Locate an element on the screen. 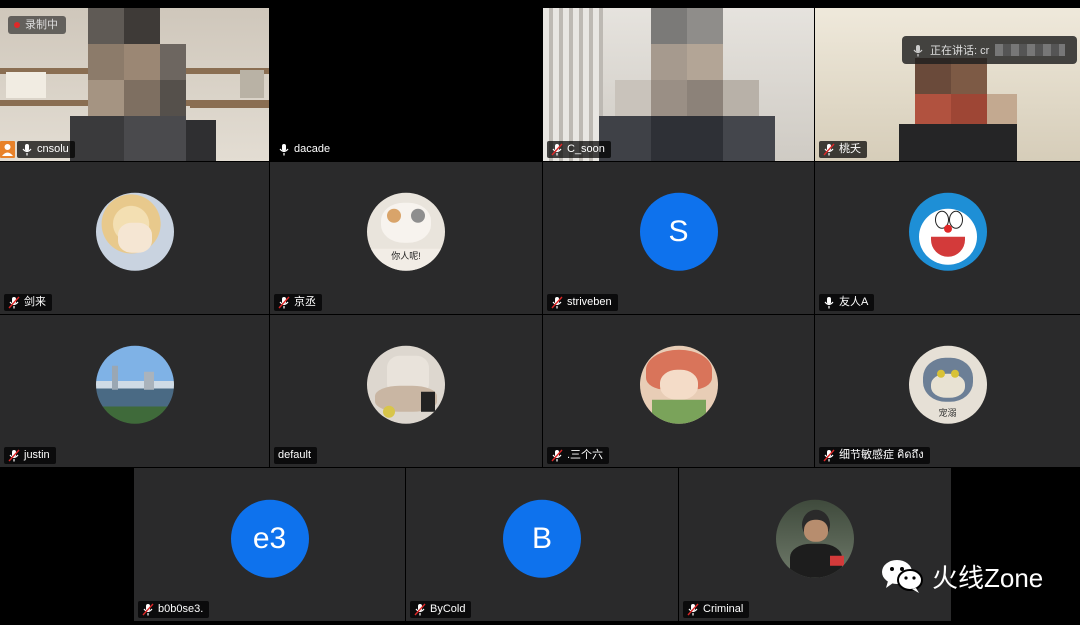  nameplate: ByCold is located at coordinates (441, 609).